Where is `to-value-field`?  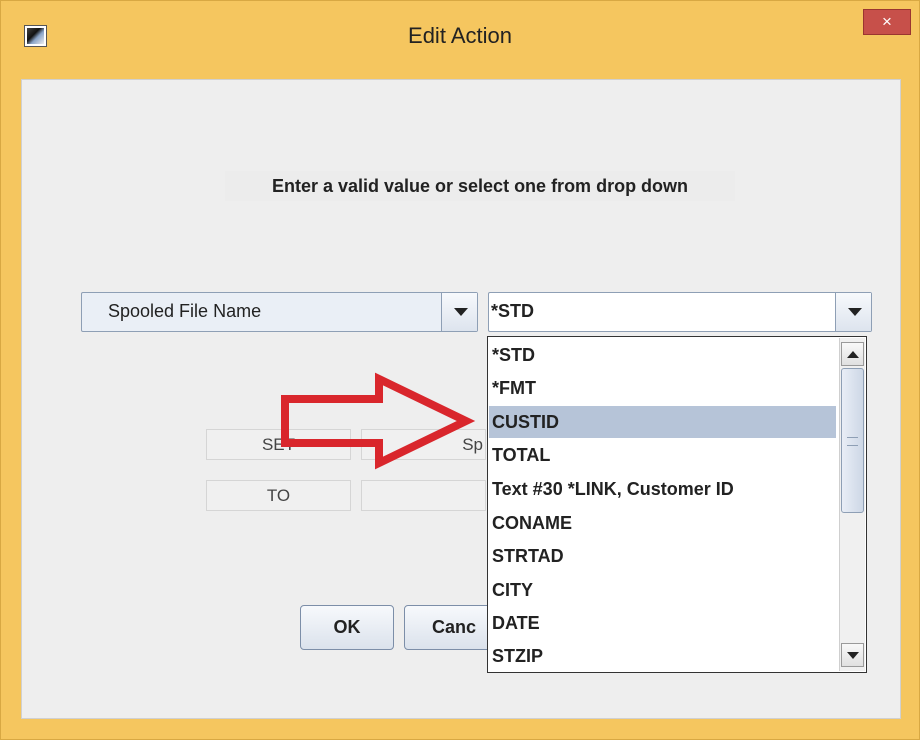
to-value-field is located at coordinates (423, 495).